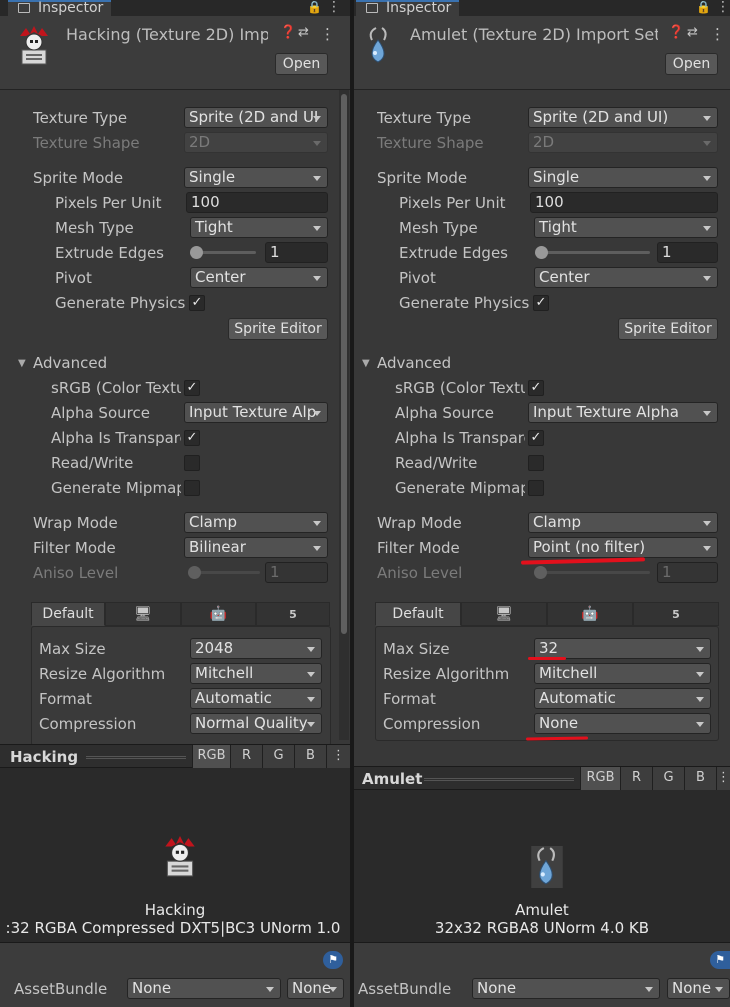 The width and height of the screenshot is (730, 1007). Describe the element at coordinates (622, 723) in the screenshot. I see `compression-dropdown: None` at that location.